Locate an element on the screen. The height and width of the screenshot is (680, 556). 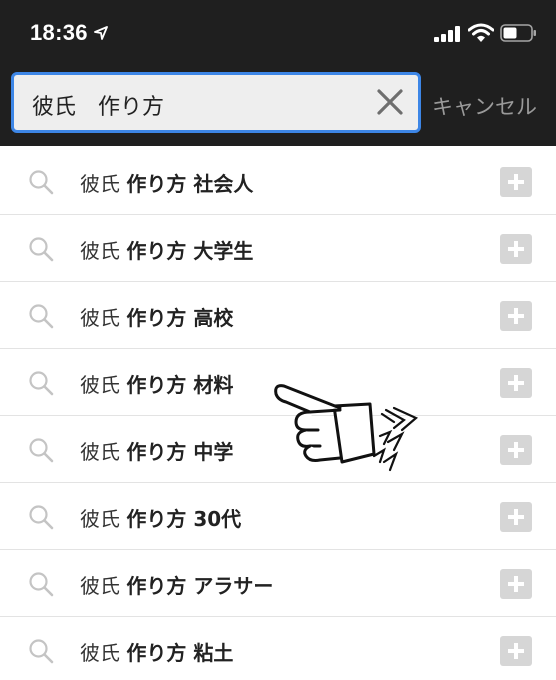
suggestion-completion: 作り方 アラサー is located at coordinates (200, 586).